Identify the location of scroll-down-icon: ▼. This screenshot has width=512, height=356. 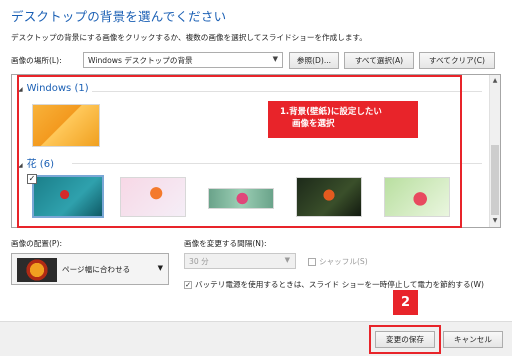
(495, 221).